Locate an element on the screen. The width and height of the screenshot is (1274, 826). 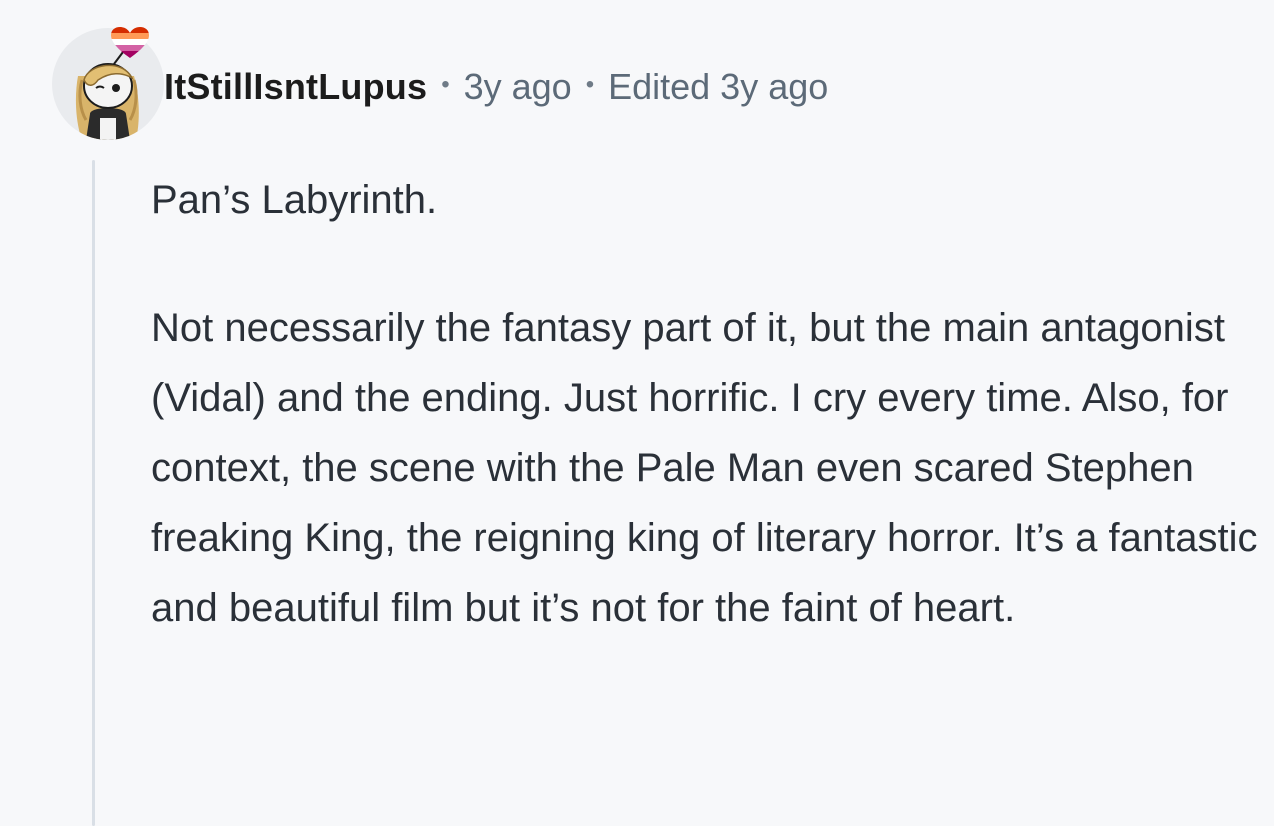
thread-line is located at coordinates (93, 493).